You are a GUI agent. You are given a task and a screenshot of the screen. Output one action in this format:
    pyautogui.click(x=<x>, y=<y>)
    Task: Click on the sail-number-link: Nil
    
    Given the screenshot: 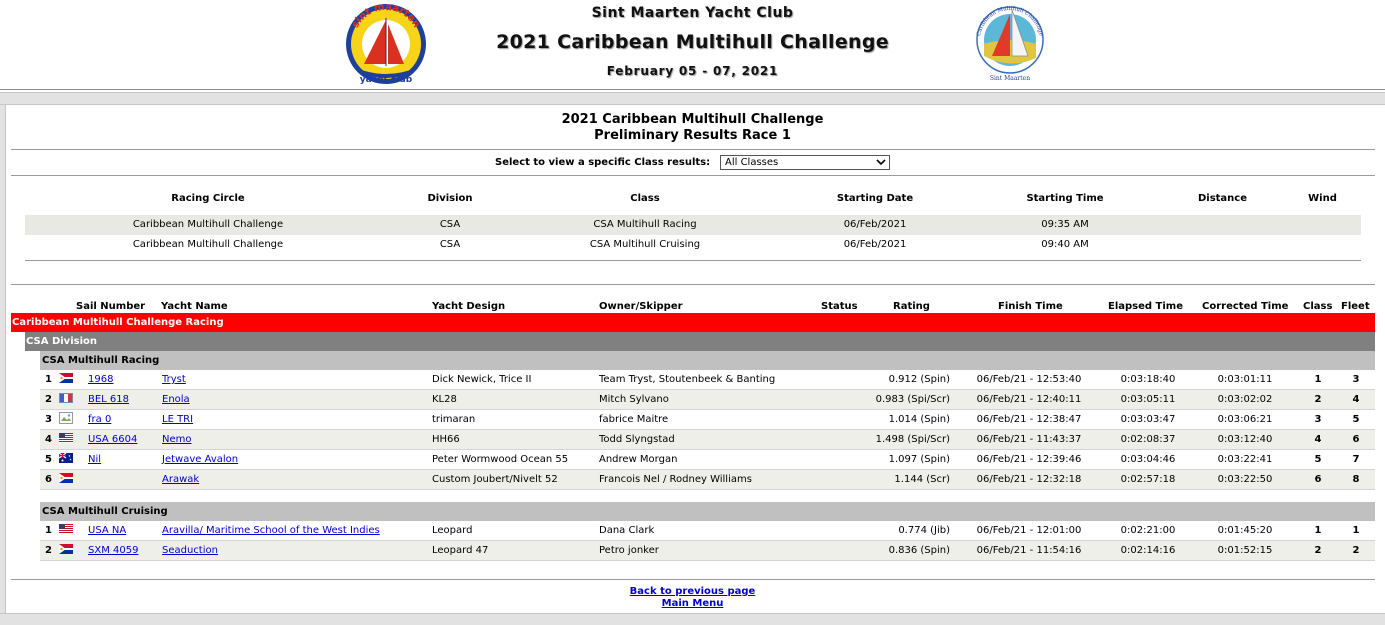 What is the action you would take?
    pyautogui.click(x=94, y=459)
    